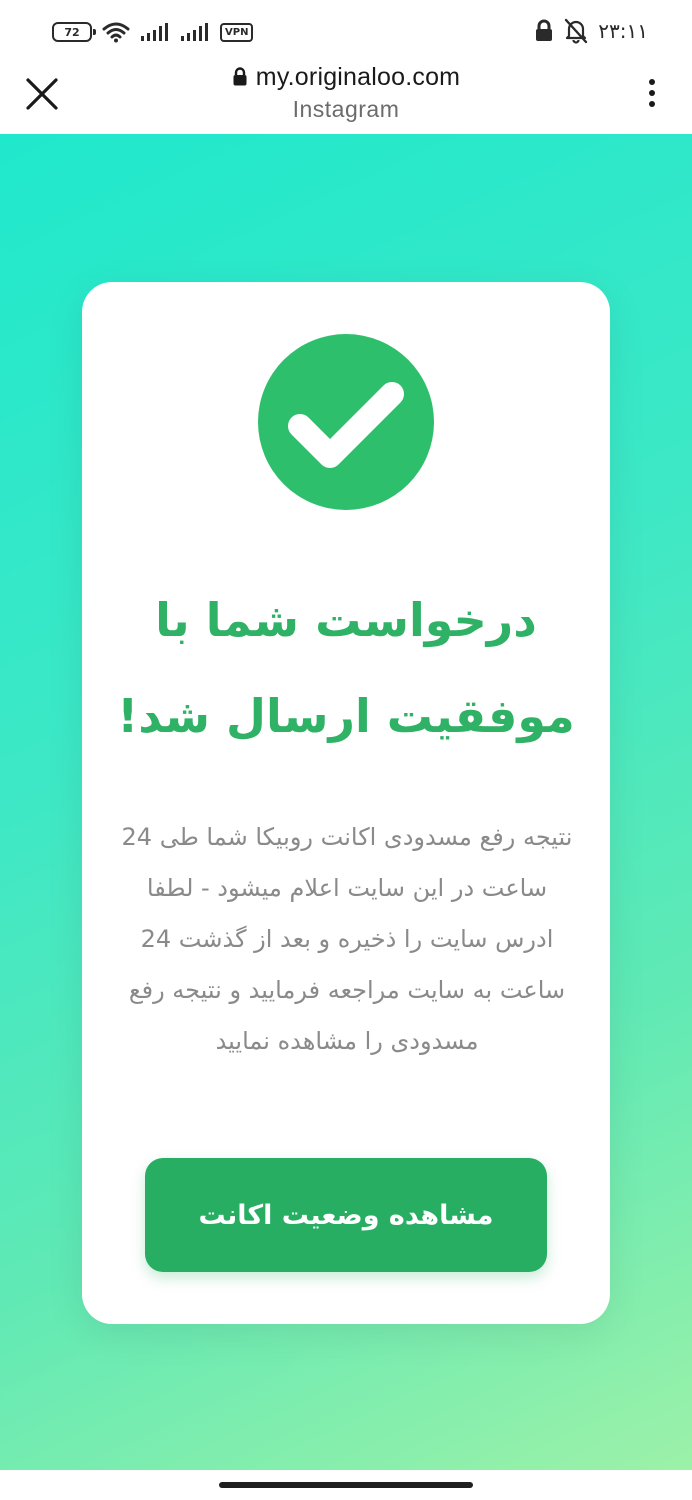 This screenshot has height=1500, width=692. I want to click on close-icon, so click(42, 94).